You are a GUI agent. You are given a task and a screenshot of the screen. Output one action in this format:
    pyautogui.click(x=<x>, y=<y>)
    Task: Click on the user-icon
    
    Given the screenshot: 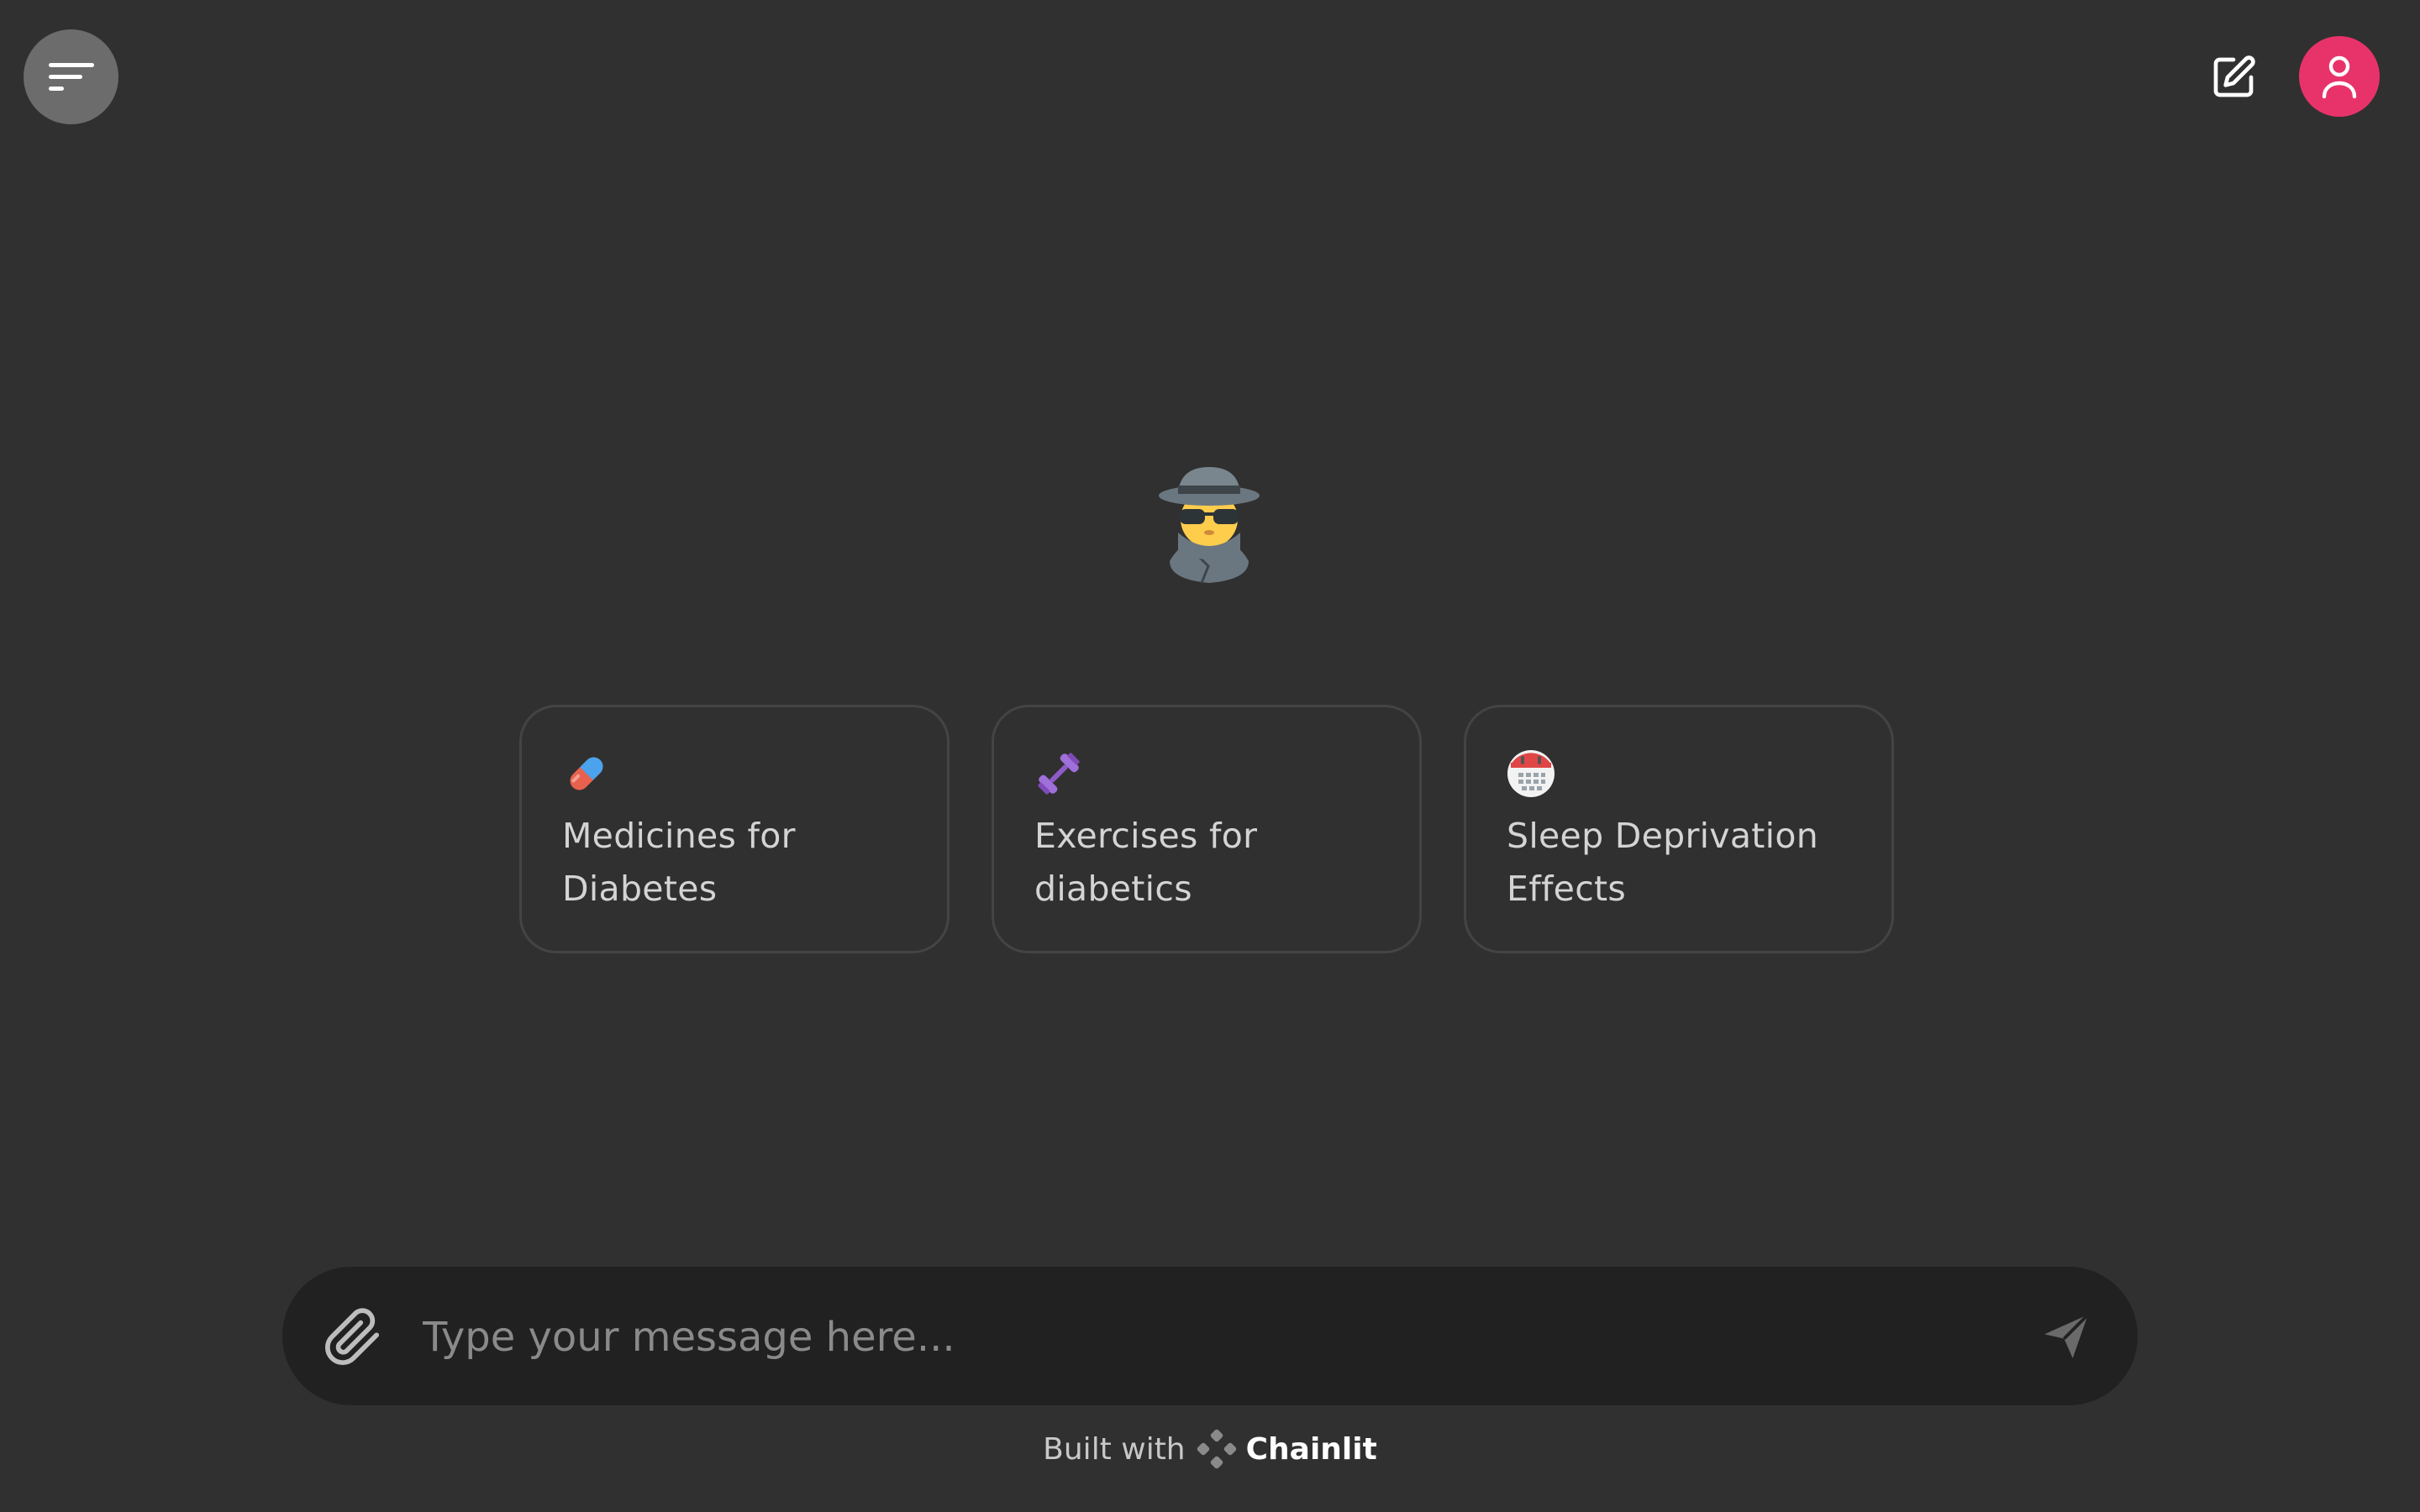 What is the action you would take?
    pyautogui.click(x=2339, y=77)
    